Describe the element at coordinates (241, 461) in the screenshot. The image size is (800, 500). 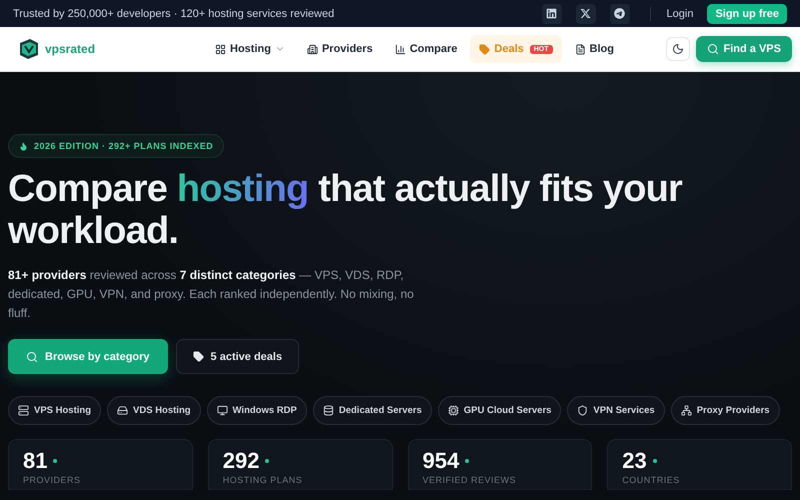
I see `stat-value: 292` at that location.